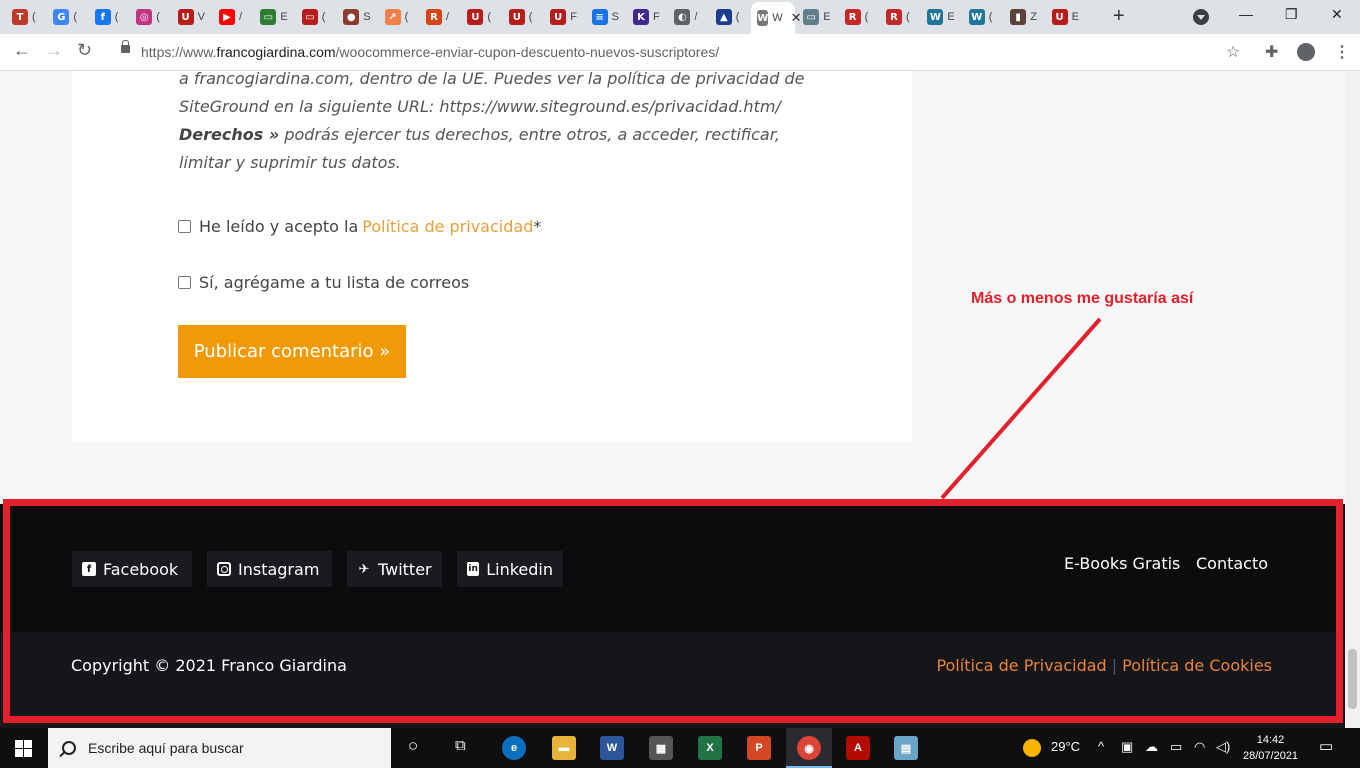  What do you see at coordinates (67, 17) in the screenshot?
I see `browser-tab: G(` at bounding box center [67, 17].